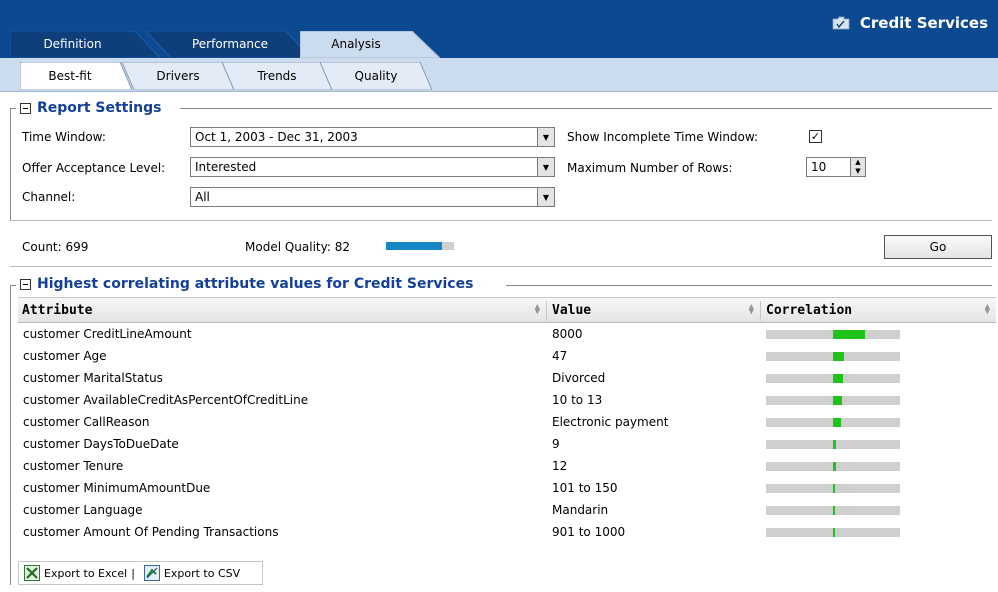 The width and height of the screenshot is (998, 592). Describe the element at coordinates (507, 357) in the screenshot. I see `table-row: customer Age 47` at that location.